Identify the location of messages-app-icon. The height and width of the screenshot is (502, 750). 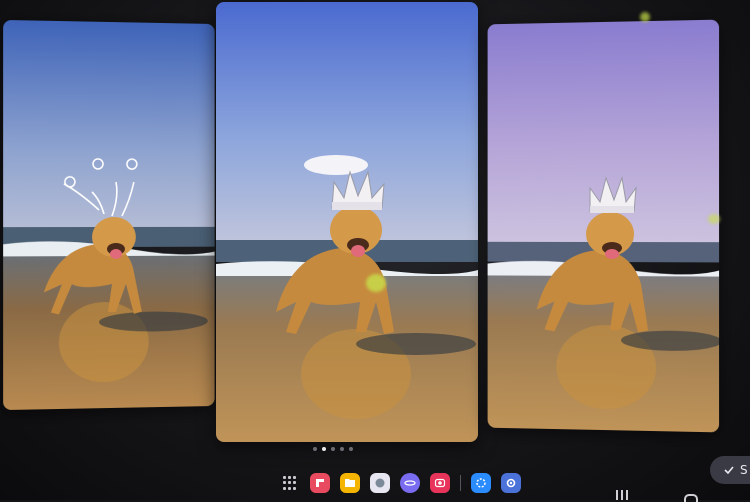
(380, 483).